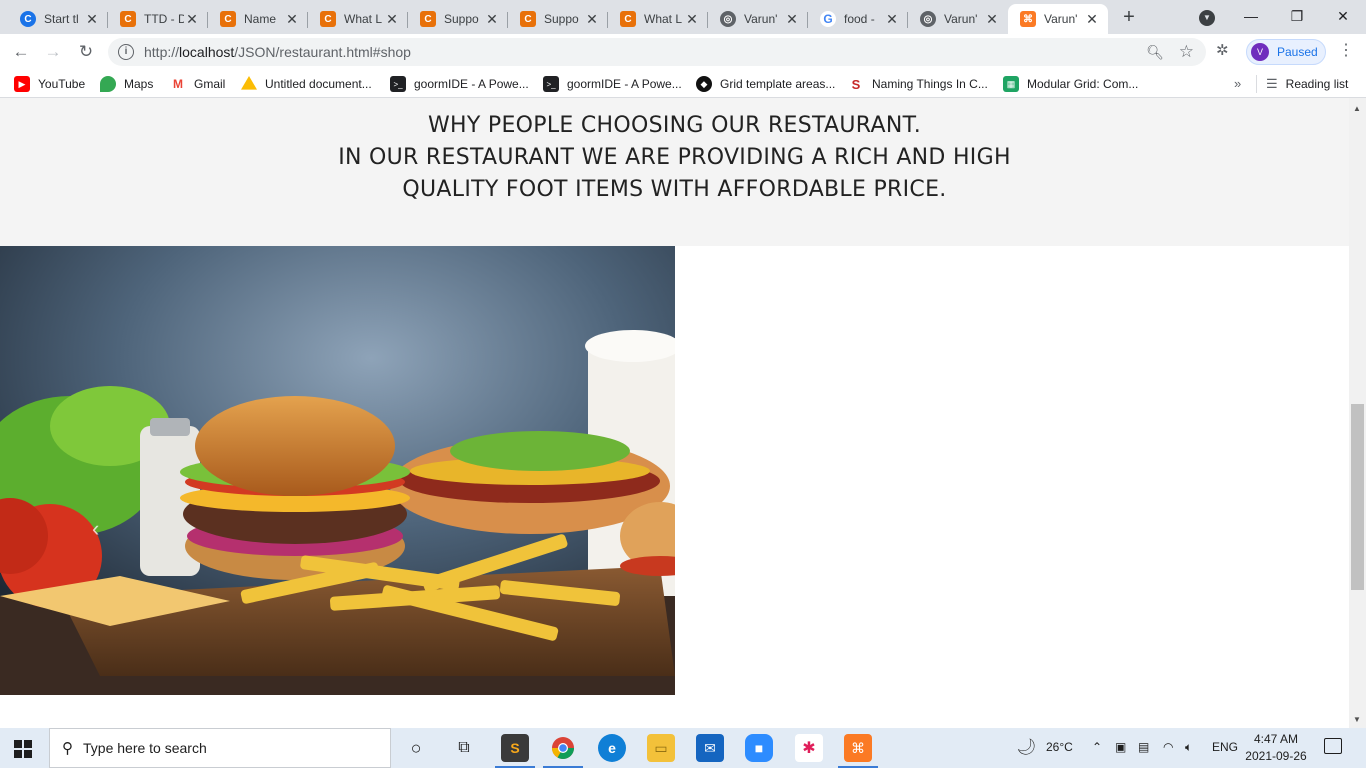 The height and width of the screenshot is (768, 1366). I want to click on tab-active: ⌘ Varun' ✕, so click(1058, 19).